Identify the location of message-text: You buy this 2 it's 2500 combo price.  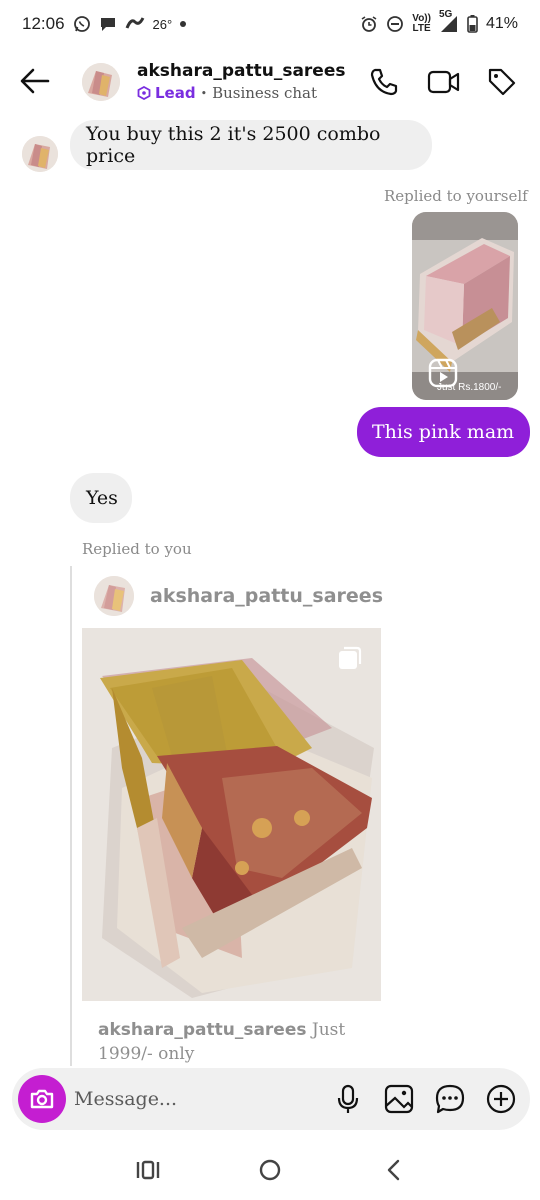
(233, 145).